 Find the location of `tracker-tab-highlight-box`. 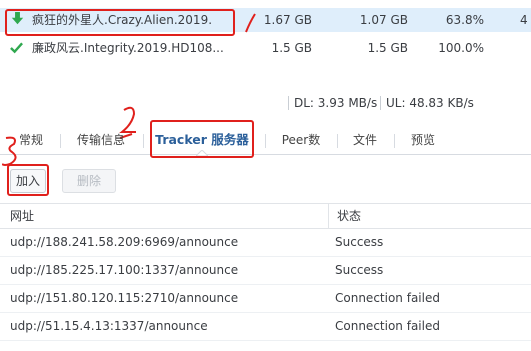

tracker-tab-highlight-box is located at coordinates (202, 139).